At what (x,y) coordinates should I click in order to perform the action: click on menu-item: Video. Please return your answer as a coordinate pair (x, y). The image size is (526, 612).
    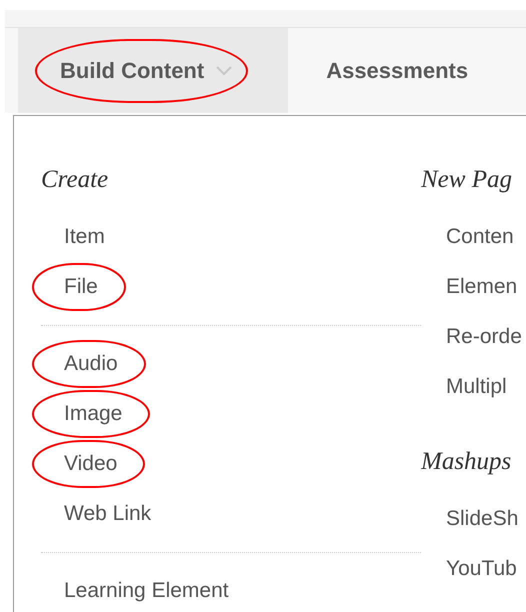
    Looking at the image, I should click on (91, 464).